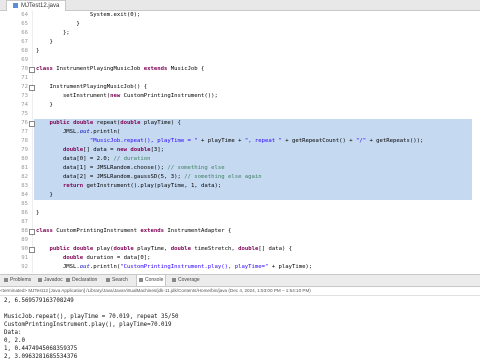 The height and width of the screenshot is (360, 480). I want to click on code-text: public double repeat(double playTime) {, so click(253, 123).